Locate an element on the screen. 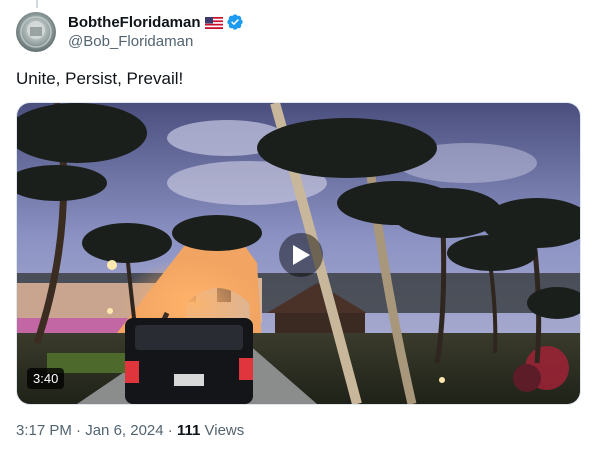 Image resolution: width=611 pixels, height=458 pixels. tweet-date: Jan 6, 2024 is located at coordinates (124, 430).